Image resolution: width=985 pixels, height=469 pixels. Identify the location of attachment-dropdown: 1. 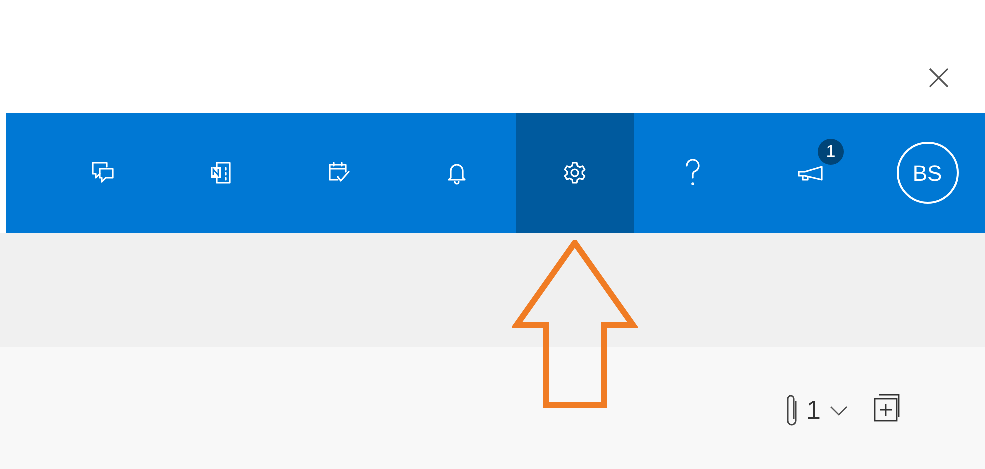
(816, 410).